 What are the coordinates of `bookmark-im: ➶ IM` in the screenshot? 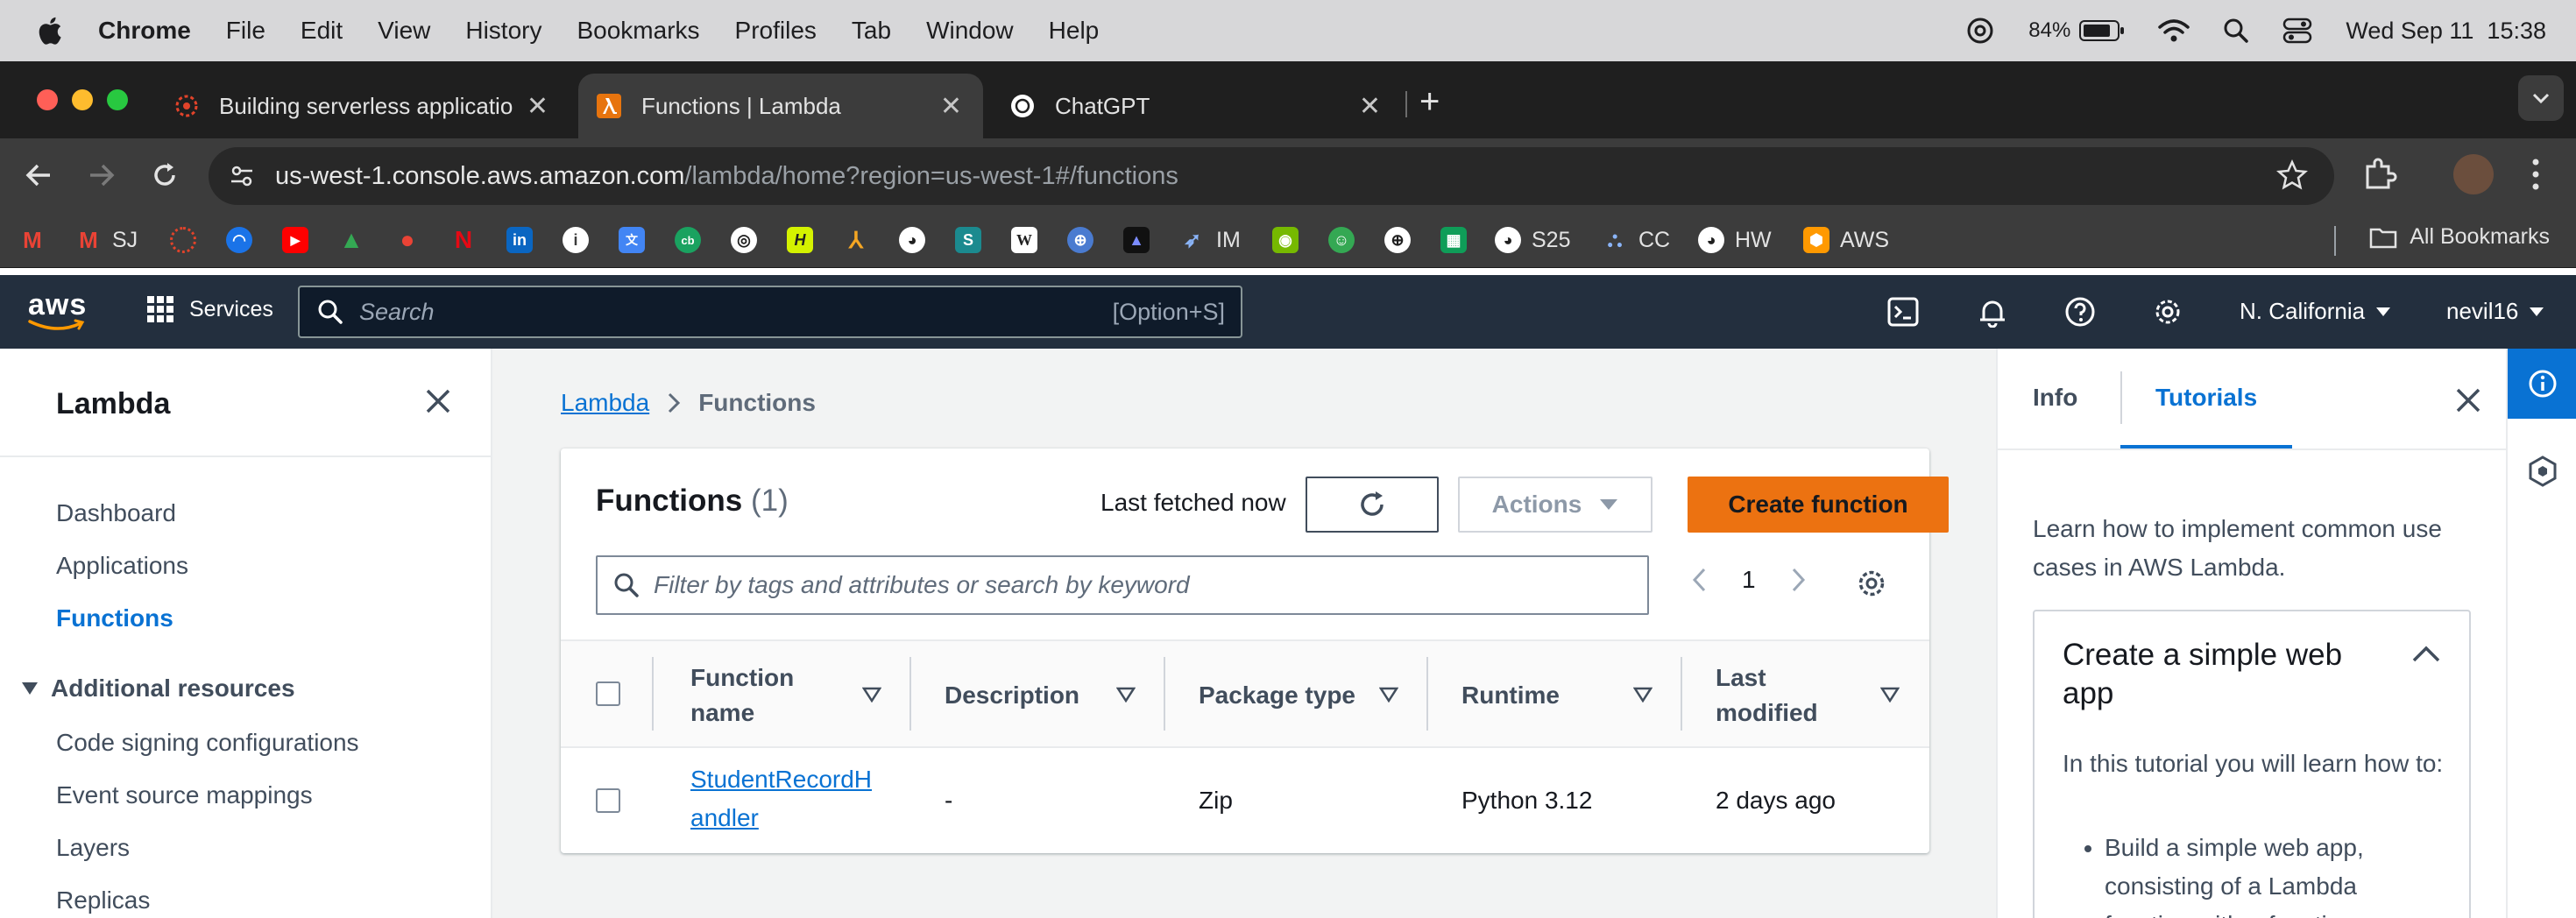 It's located at (1210, 240).